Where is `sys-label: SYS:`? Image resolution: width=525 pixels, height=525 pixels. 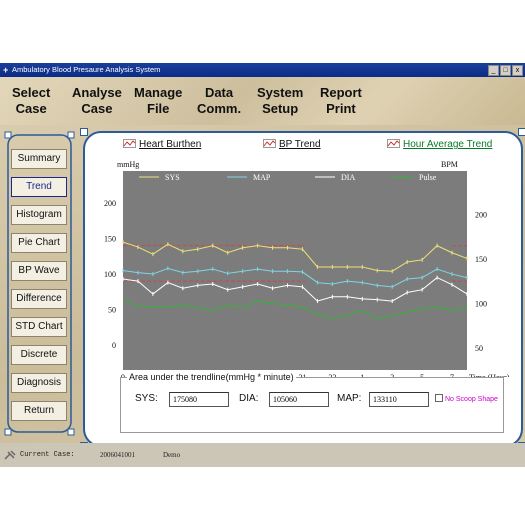 sys-label: SYS: is located at coordinates (146, 398).